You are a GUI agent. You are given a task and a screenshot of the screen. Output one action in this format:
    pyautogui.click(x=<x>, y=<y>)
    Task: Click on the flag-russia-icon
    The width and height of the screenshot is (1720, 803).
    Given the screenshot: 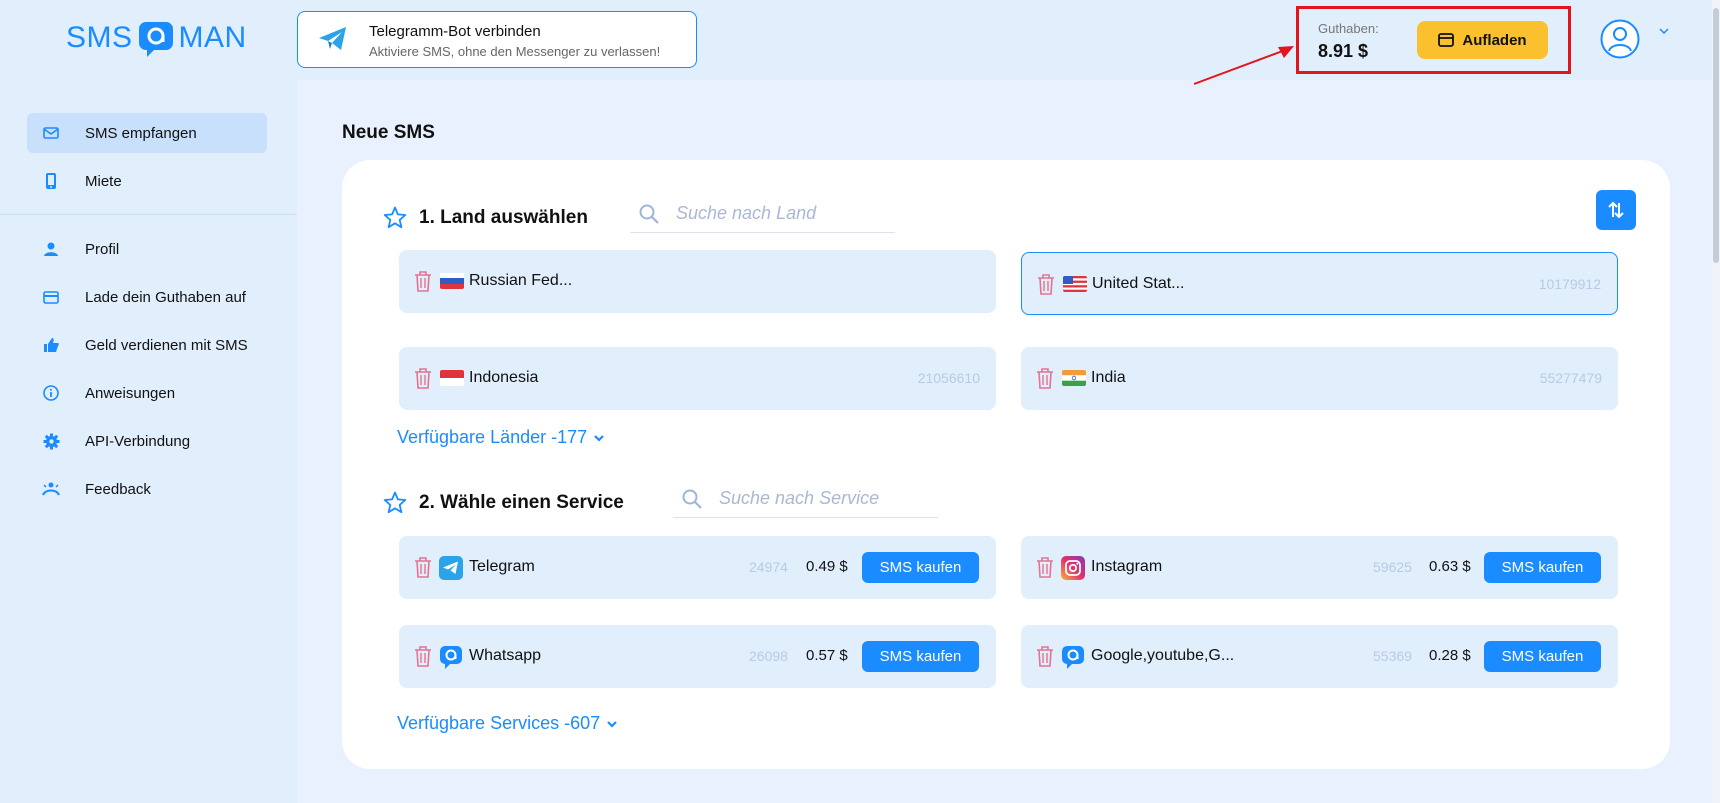 What is the action you would take?
    pyautogui.click(x=452, y=281)
    